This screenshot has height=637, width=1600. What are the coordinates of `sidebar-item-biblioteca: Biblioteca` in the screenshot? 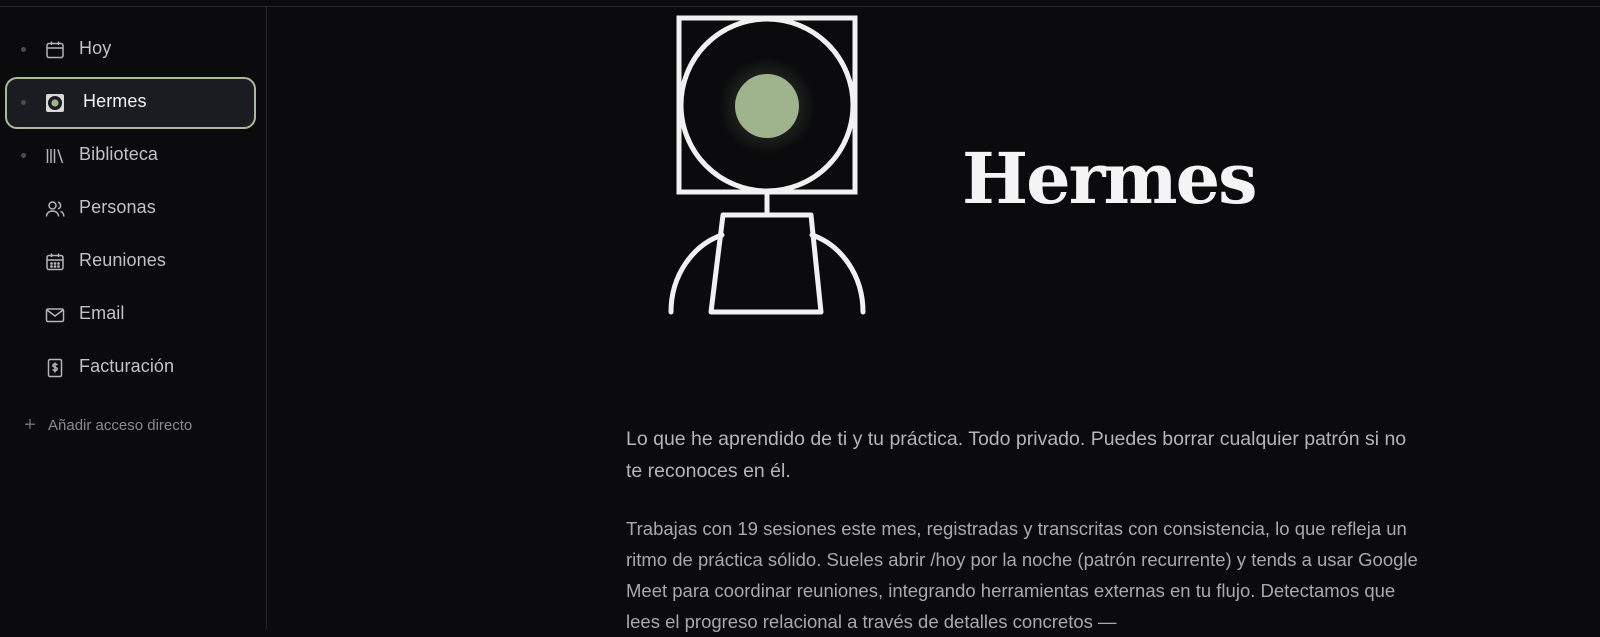 It's located at (130, 156).